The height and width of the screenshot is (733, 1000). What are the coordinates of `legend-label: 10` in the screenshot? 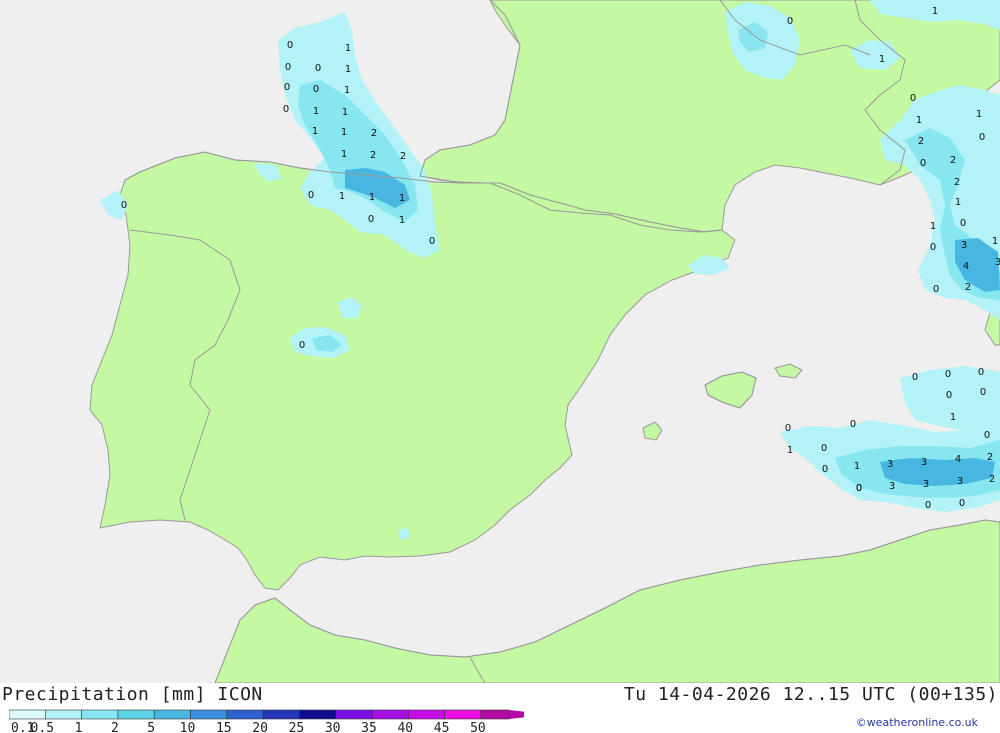 It's located at (188, 727).